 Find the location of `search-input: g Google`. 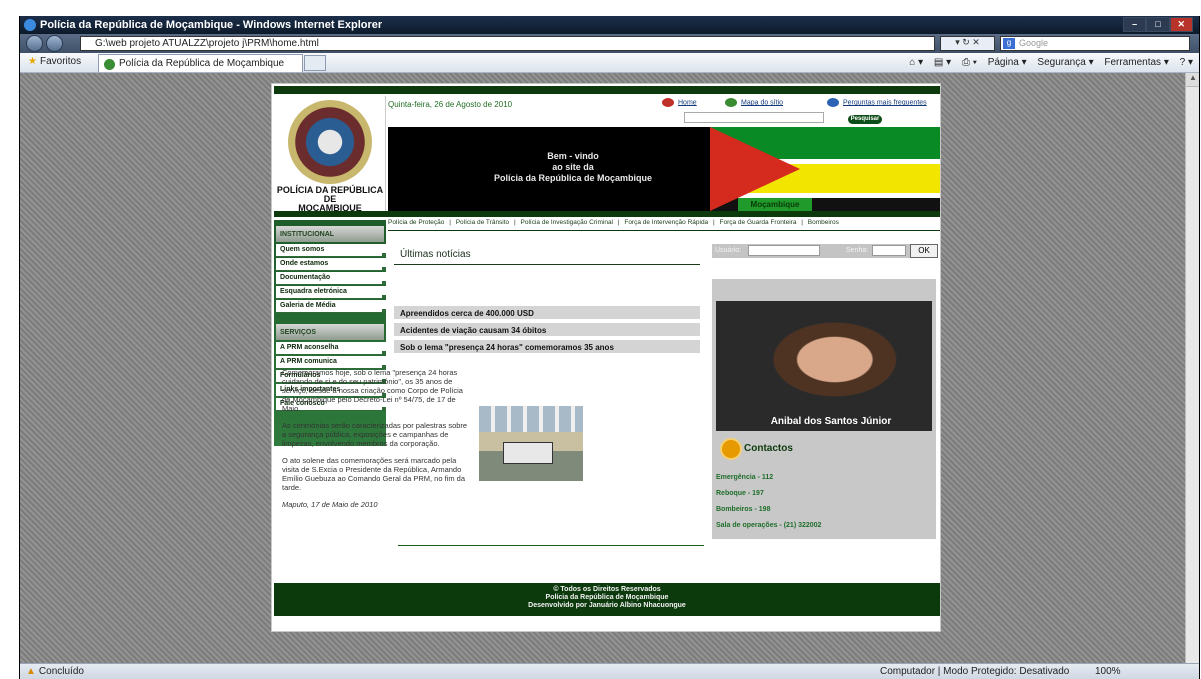

search-input: g Google is located at coordinates (1095, 43).